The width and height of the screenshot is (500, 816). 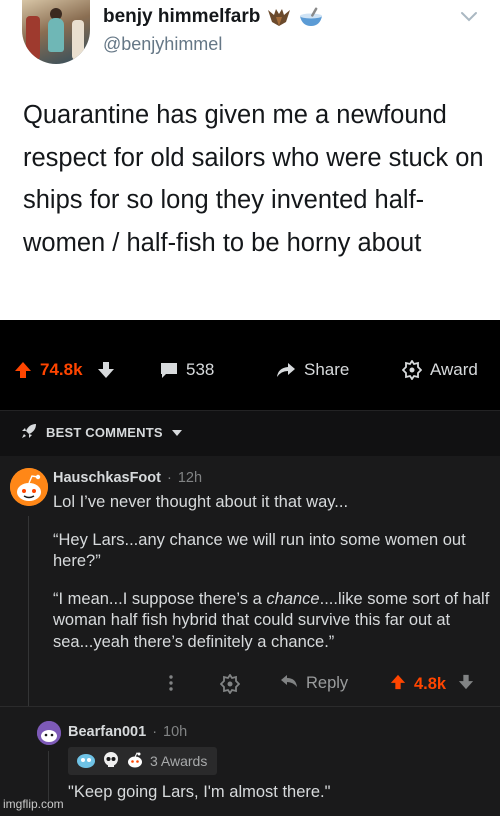 I want to click on post-score: 74.8k, so click(x=61, y=369).